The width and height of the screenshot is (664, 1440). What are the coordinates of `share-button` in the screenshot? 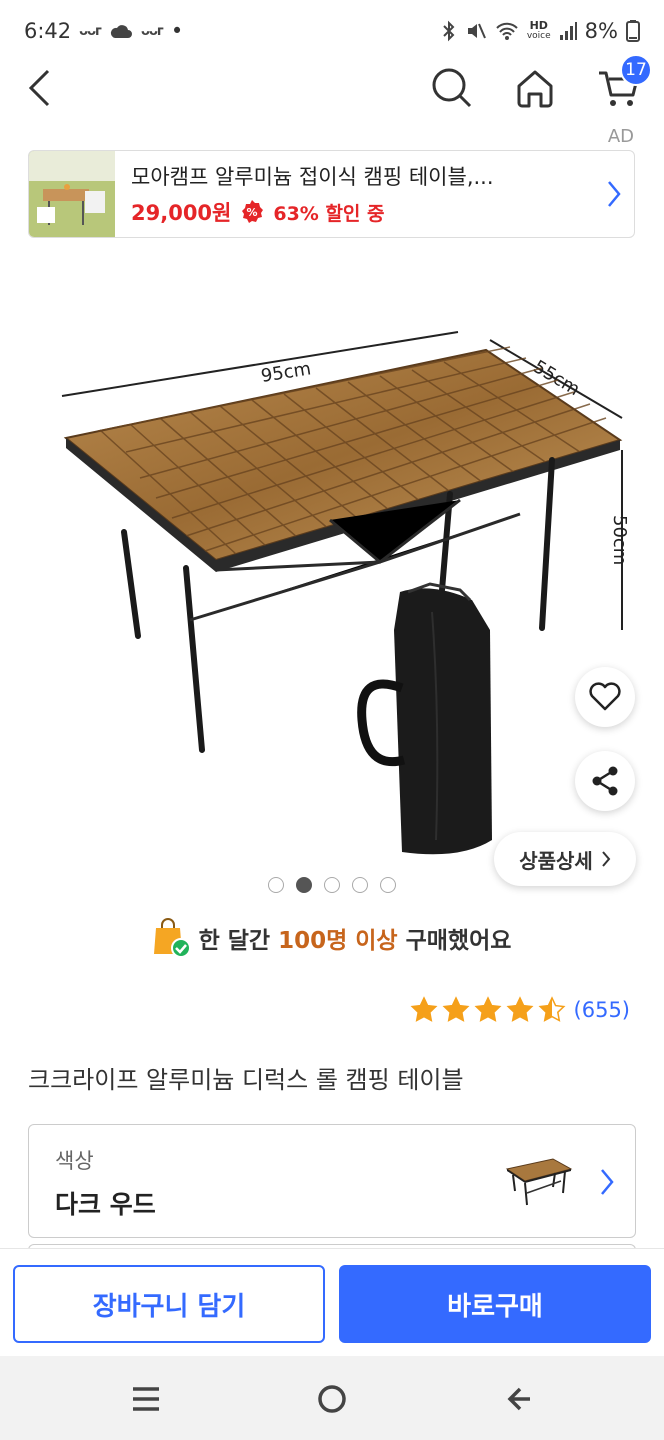 It's located at (605, 781).